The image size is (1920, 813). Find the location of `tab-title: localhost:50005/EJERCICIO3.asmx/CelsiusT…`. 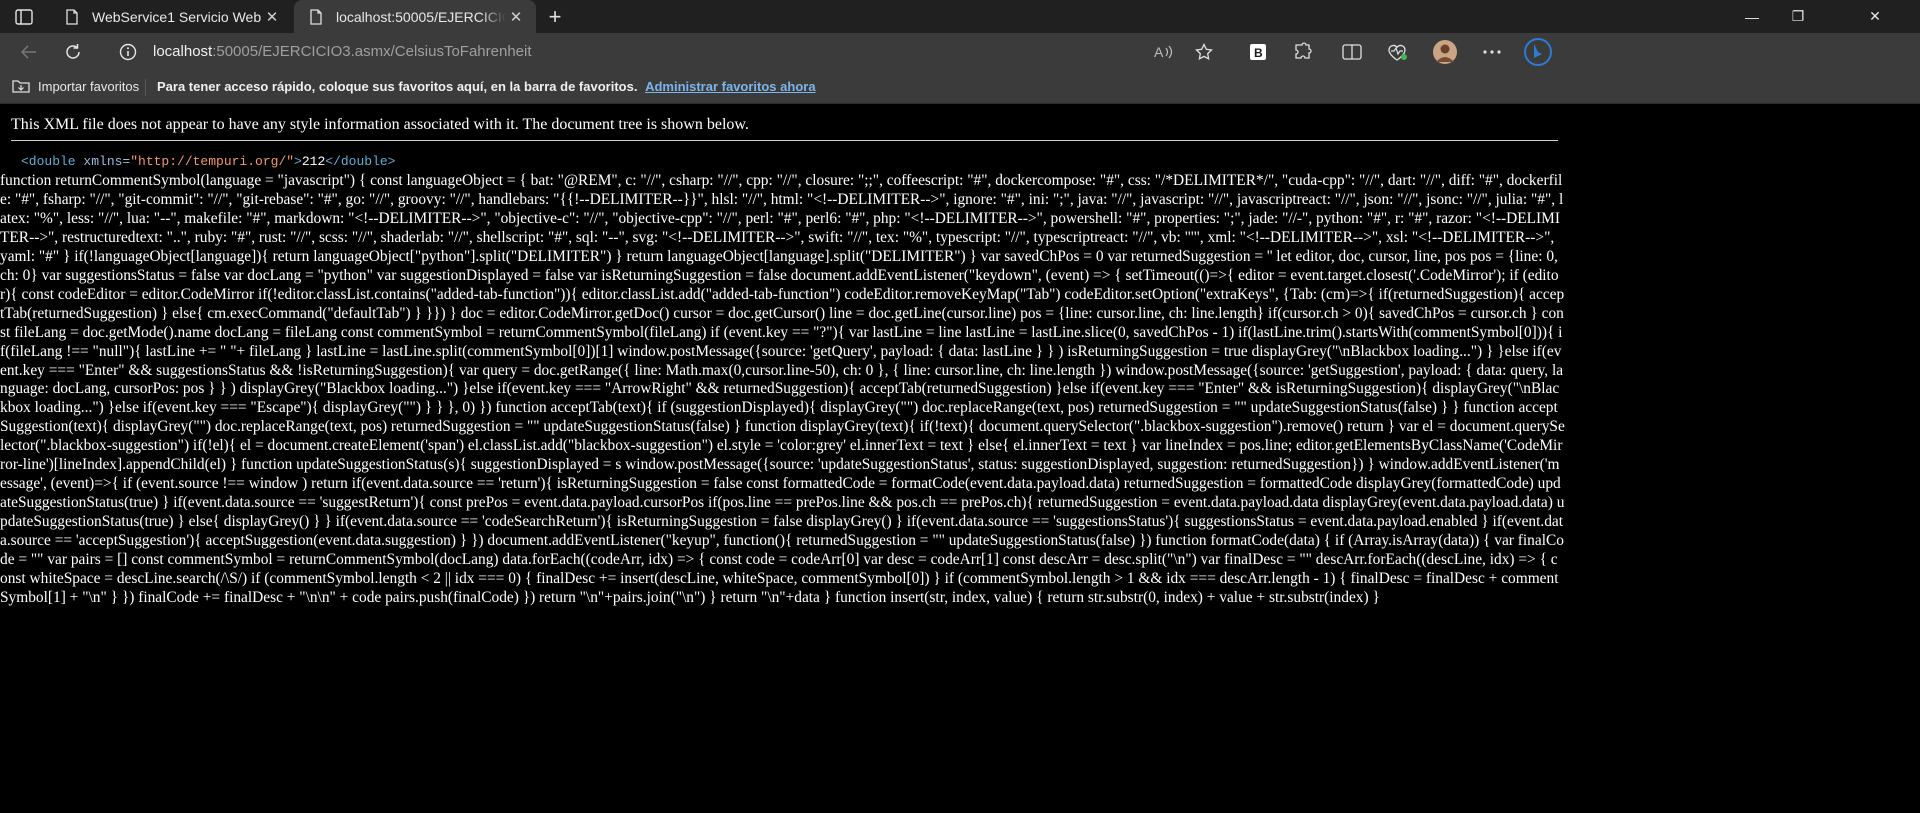

tab-title: localhost:50005/EJERCICIO3.asmx/CelsiusT… is located at coordinates (421, 16).